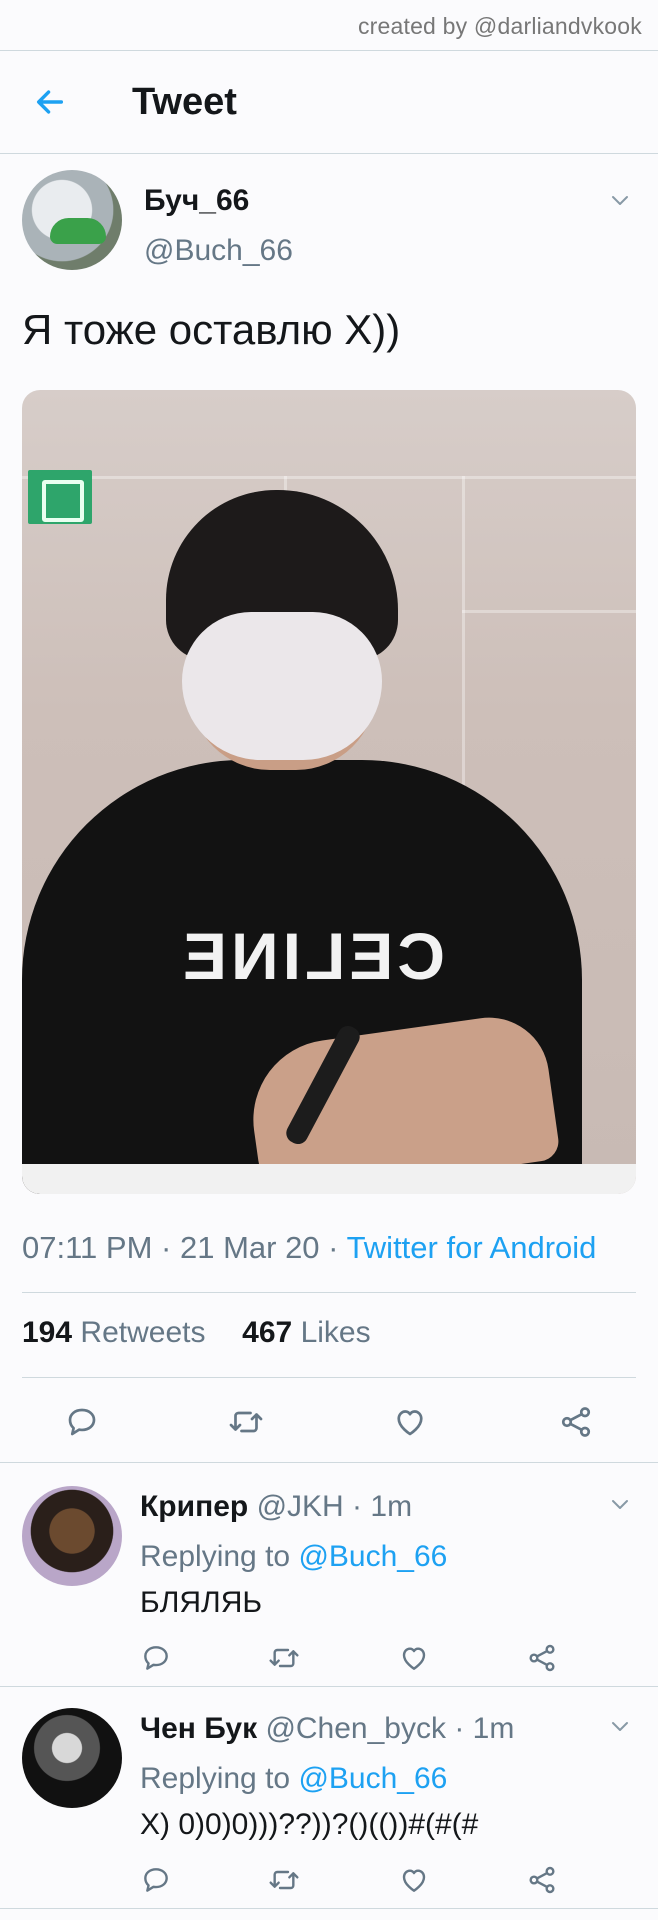 The height and width of the screenshot is (1920, 658). I want to click on retweets-stat: 194 Retweets, so click(113, 1332).